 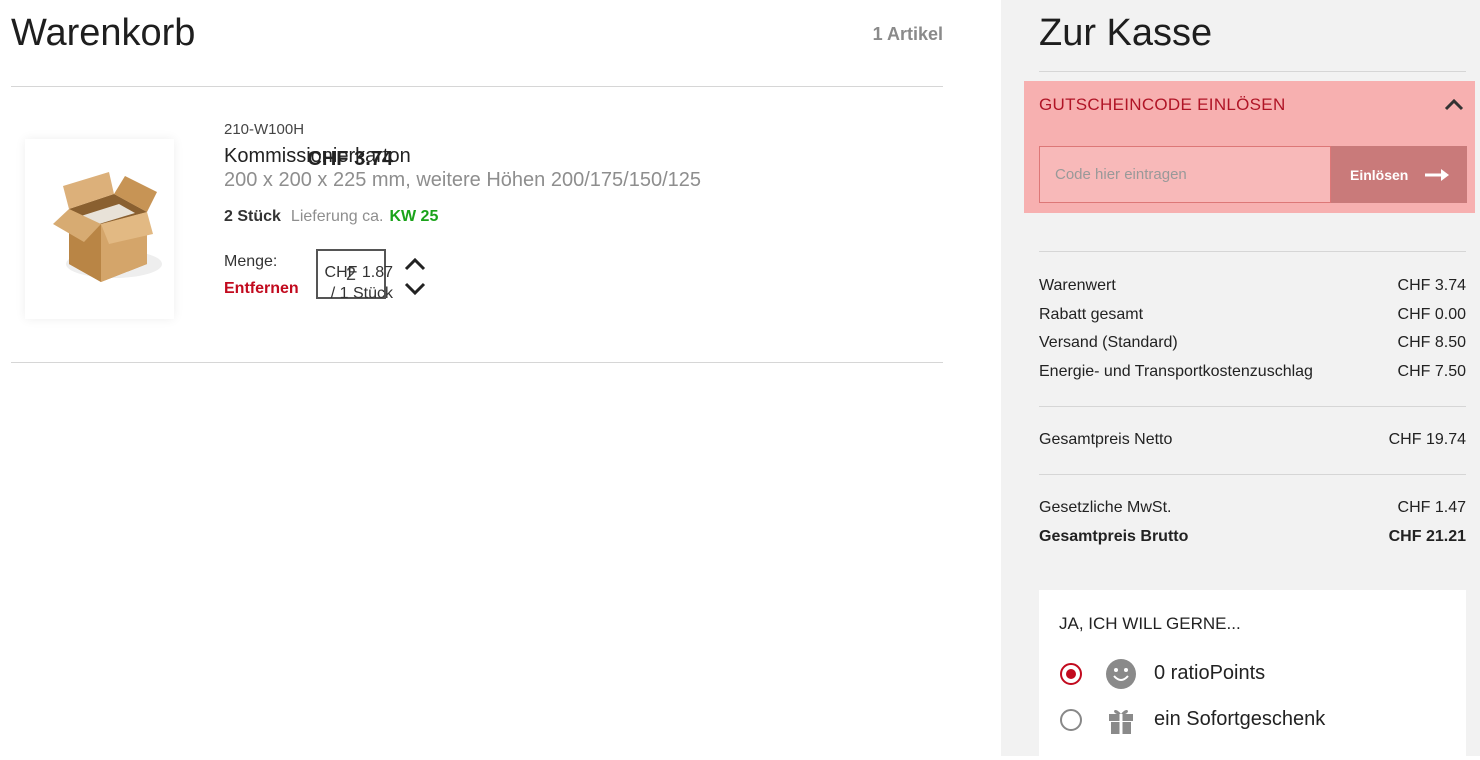 I want to click on product-image, so click(x=99, y=229).